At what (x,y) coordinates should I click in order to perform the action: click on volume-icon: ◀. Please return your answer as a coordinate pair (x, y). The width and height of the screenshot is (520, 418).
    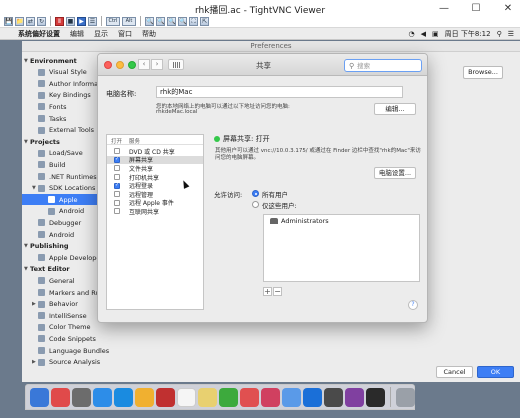
    Looking at the image, I should click on (423, 34).